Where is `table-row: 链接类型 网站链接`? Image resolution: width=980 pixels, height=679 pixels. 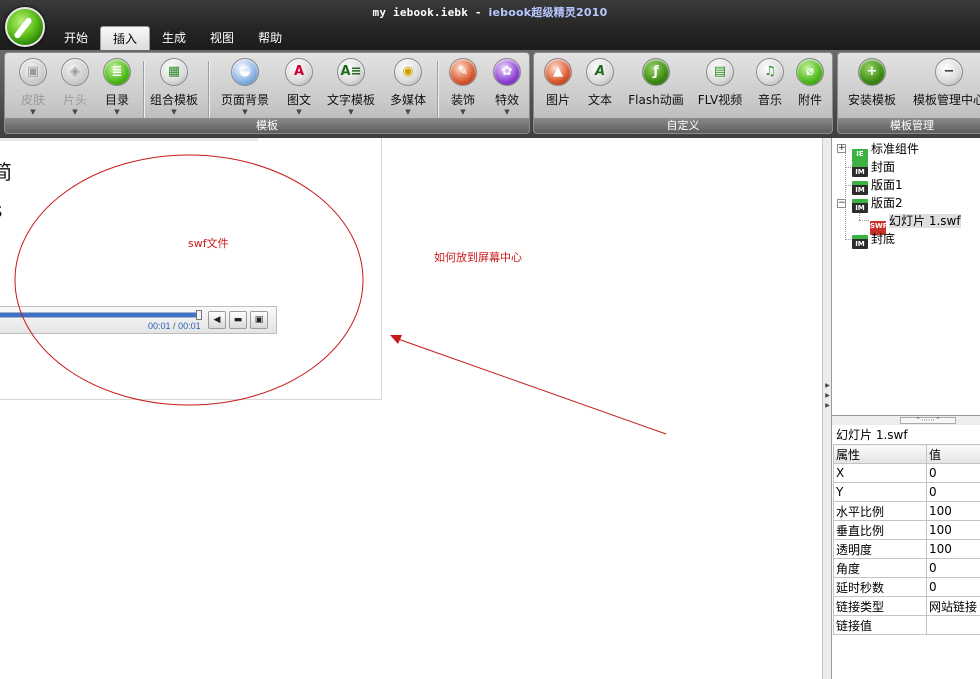
table-row: 链接类型 网站链接 is located at coordinates (906, 606).